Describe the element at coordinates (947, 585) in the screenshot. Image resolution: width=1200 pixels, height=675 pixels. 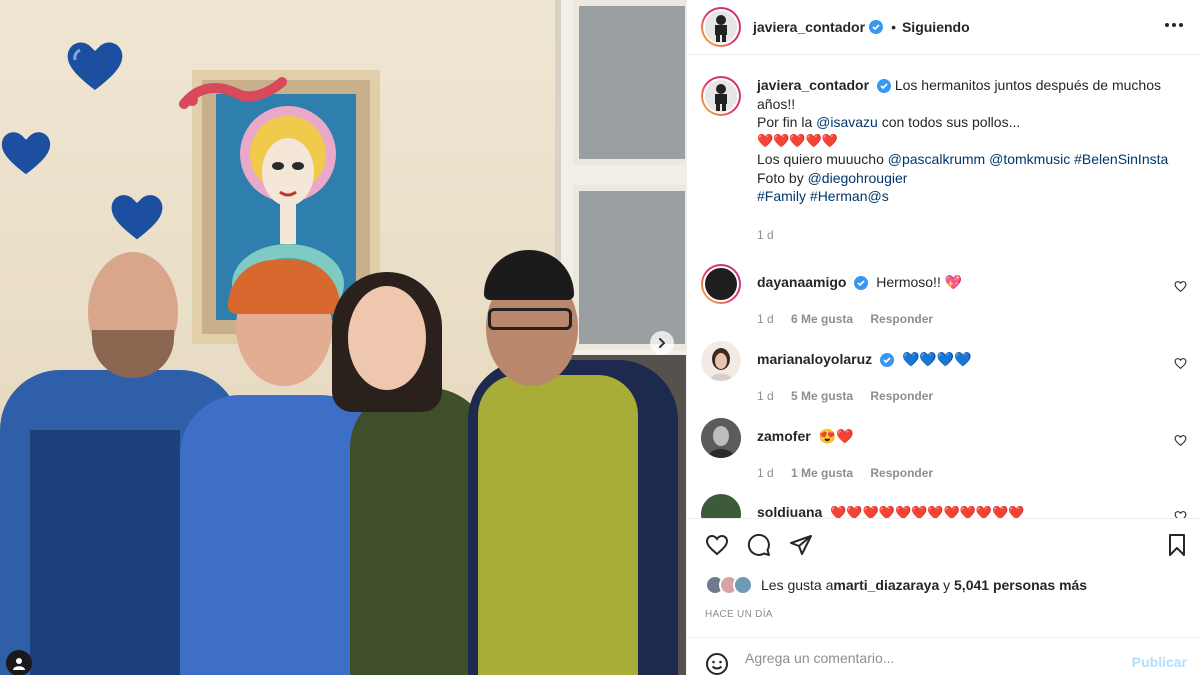
I see `likes-middle: y` at that location.